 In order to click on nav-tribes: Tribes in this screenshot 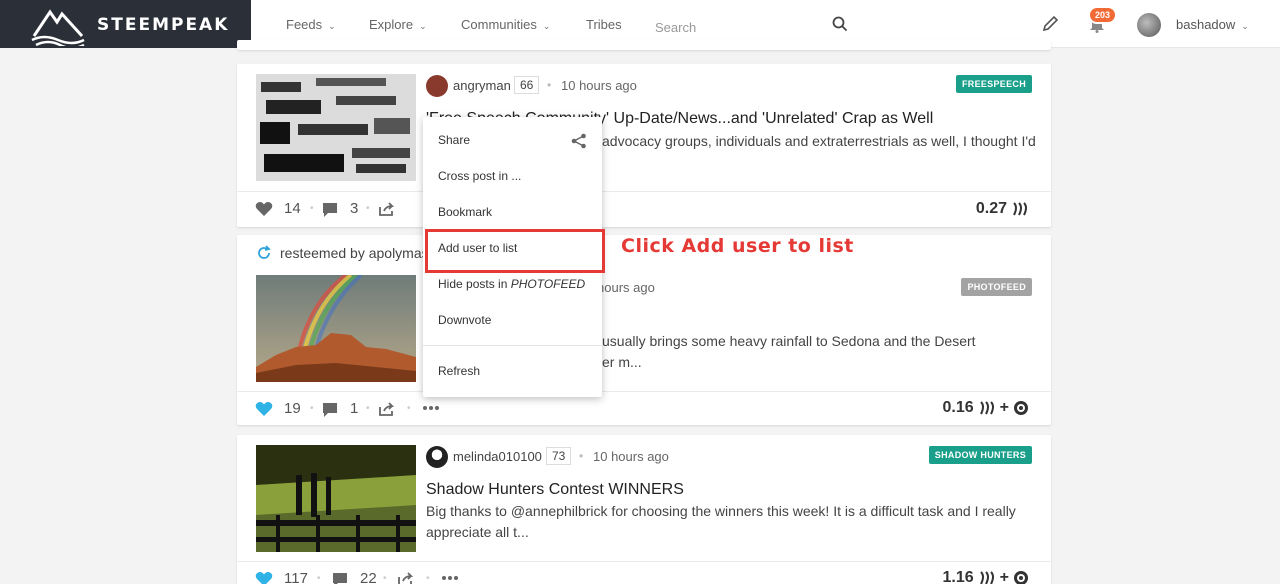, I will do `click(604, 24)`.